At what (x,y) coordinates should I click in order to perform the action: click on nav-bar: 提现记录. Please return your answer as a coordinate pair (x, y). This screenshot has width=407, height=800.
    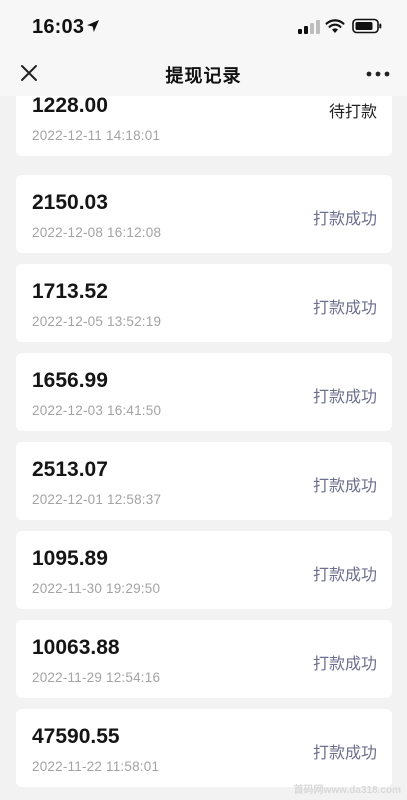
    Looking at the image, I should click on (203, 73).